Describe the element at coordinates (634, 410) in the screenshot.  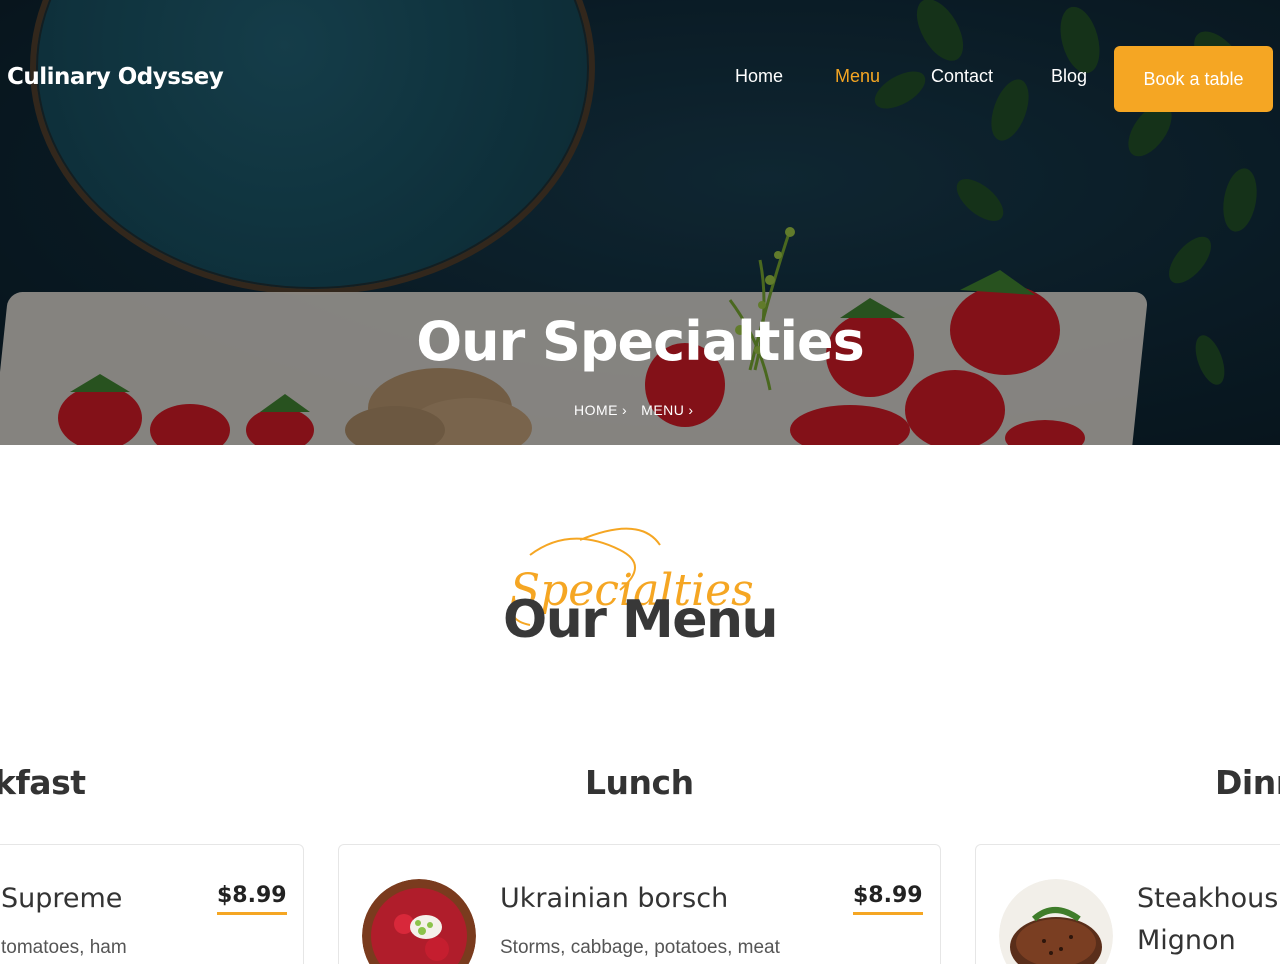
I see `breadcrumb: HOME › MENU ›` at that location.